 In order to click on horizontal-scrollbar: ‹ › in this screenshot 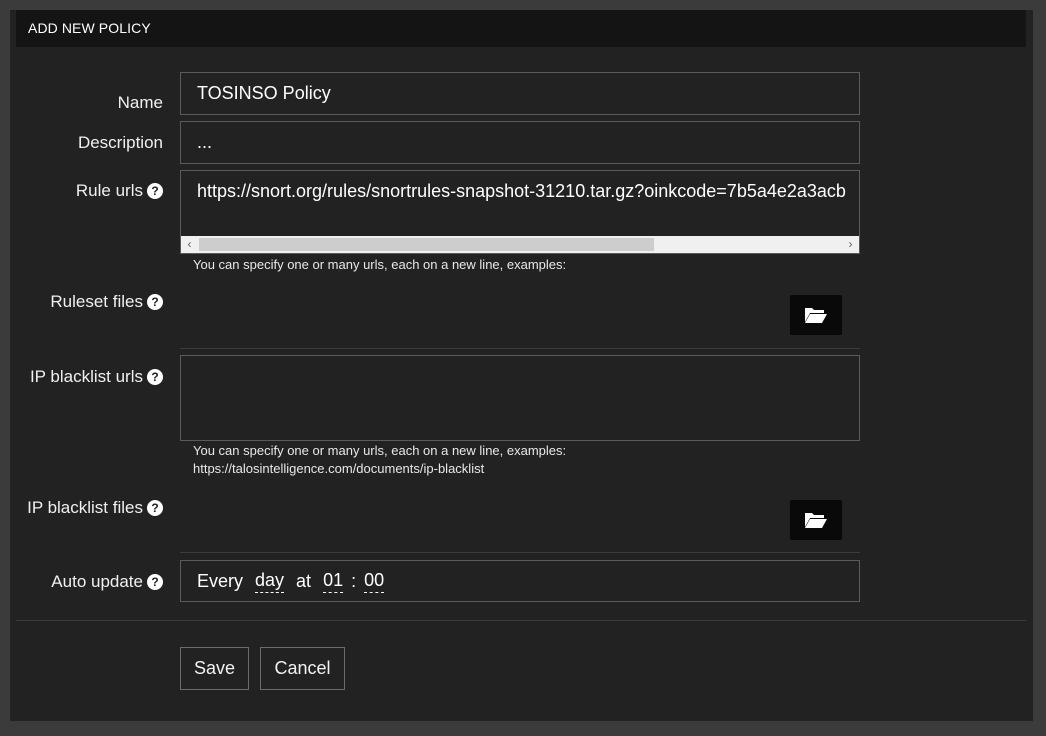, I will do `click(520, 244)`.